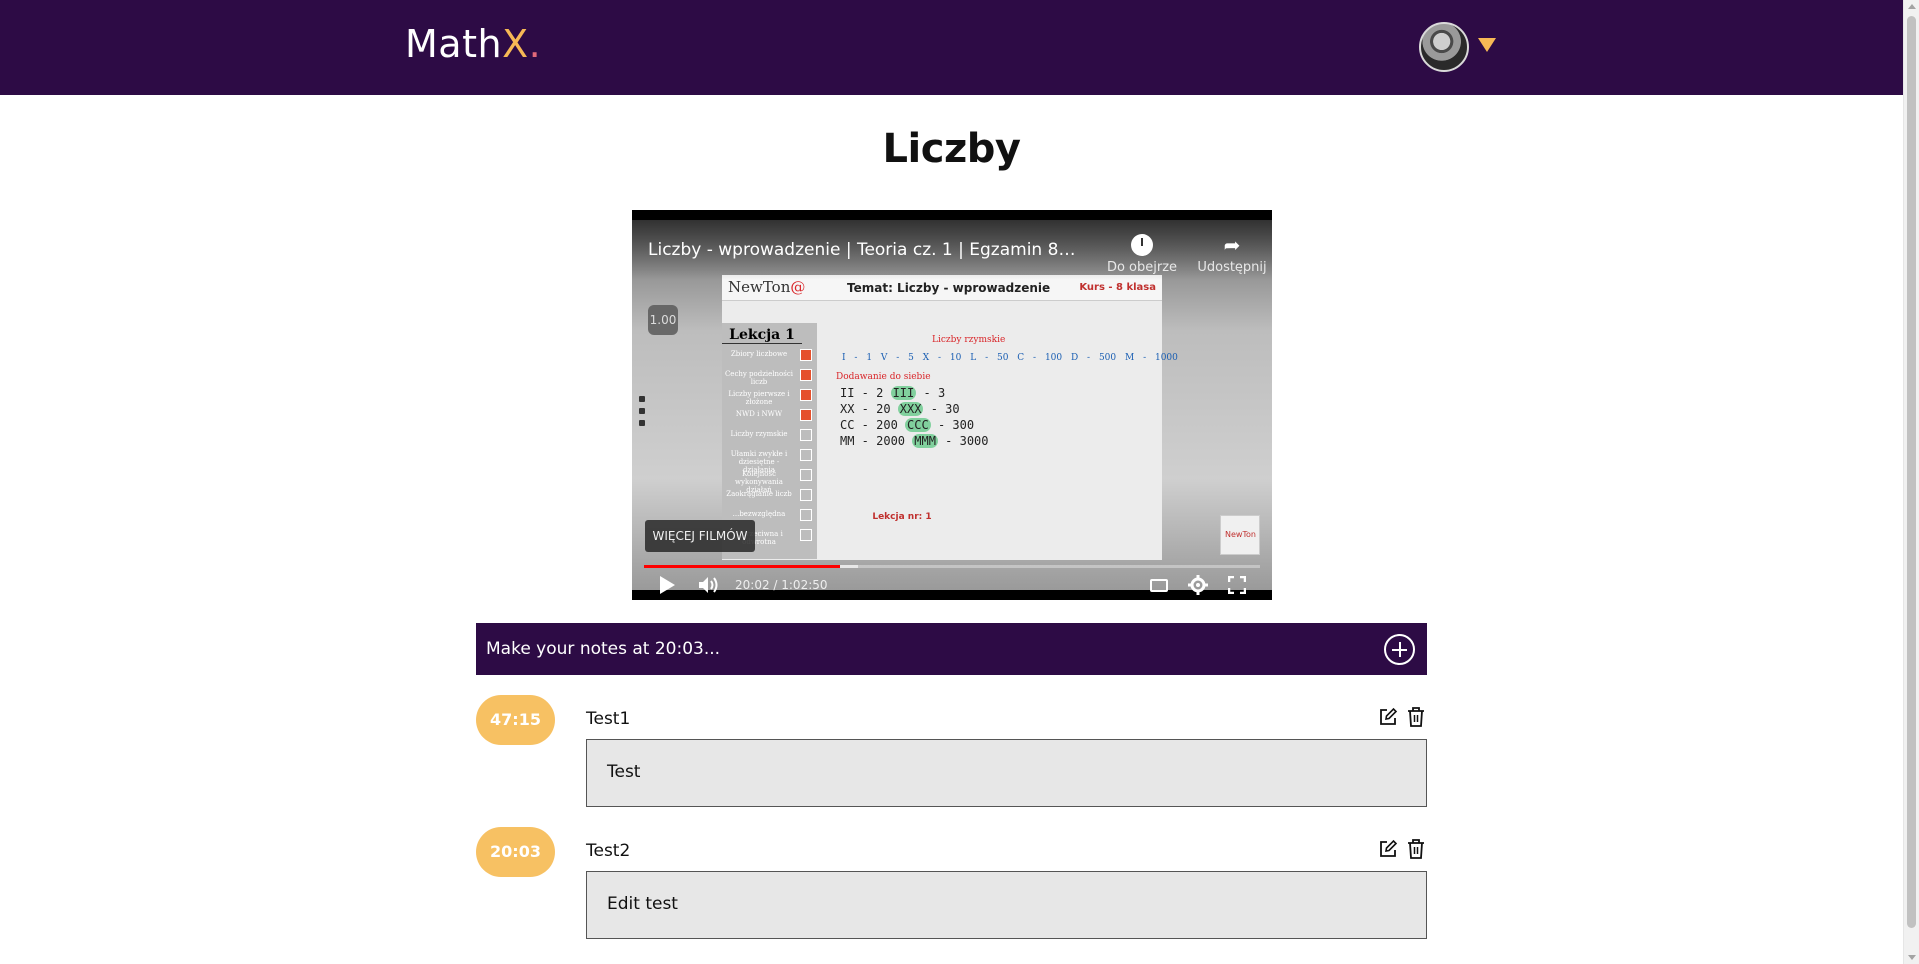 Image resolution: width=1919 pixels, height=964 pixels. I want to click on note-body-text: Test, so click(624, 772).